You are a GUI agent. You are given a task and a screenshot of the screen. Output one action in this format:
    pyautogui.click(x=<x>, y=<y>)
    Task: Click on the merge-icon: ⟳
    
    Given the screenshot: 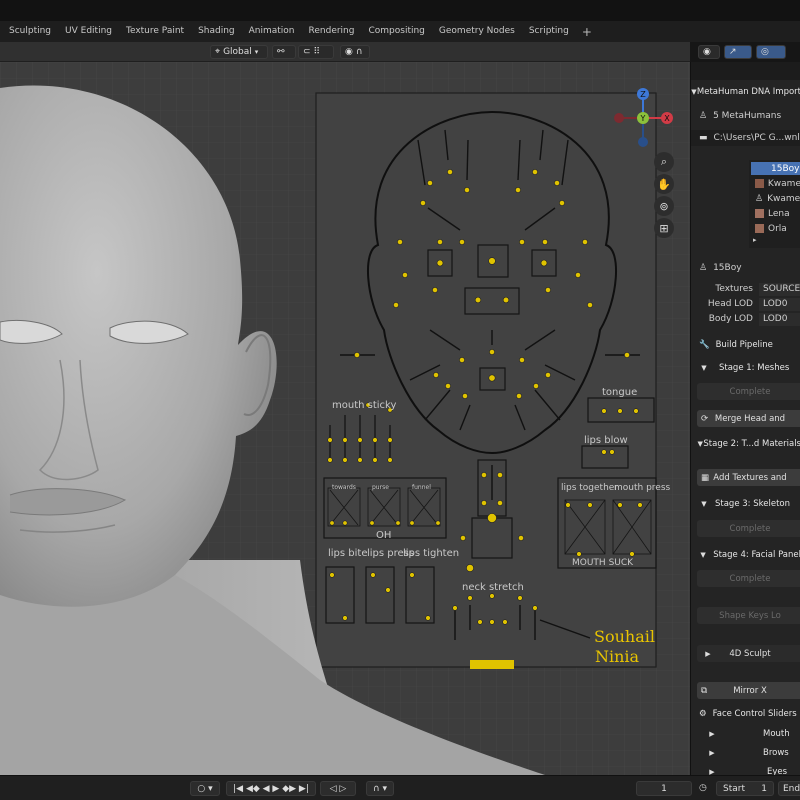 What is the action you would take?
    pyautogui.click(x=705, y=418)
    